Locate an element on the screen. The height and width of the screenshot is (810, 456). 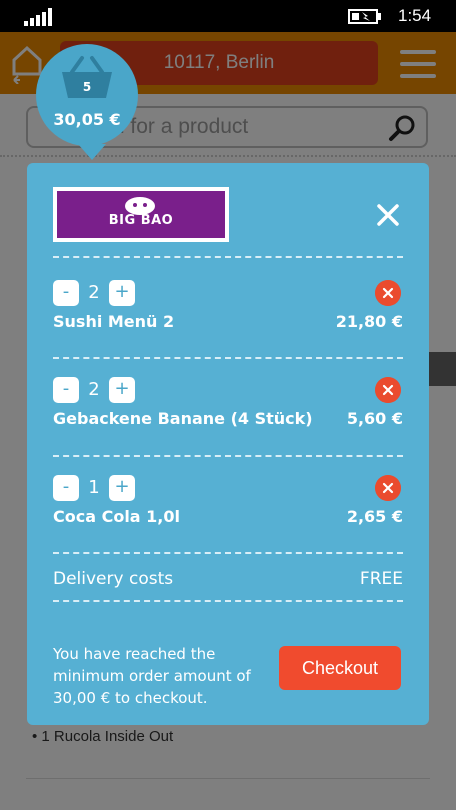
basket-badge: 5 30,05 € is located at coordinates (87, 95).